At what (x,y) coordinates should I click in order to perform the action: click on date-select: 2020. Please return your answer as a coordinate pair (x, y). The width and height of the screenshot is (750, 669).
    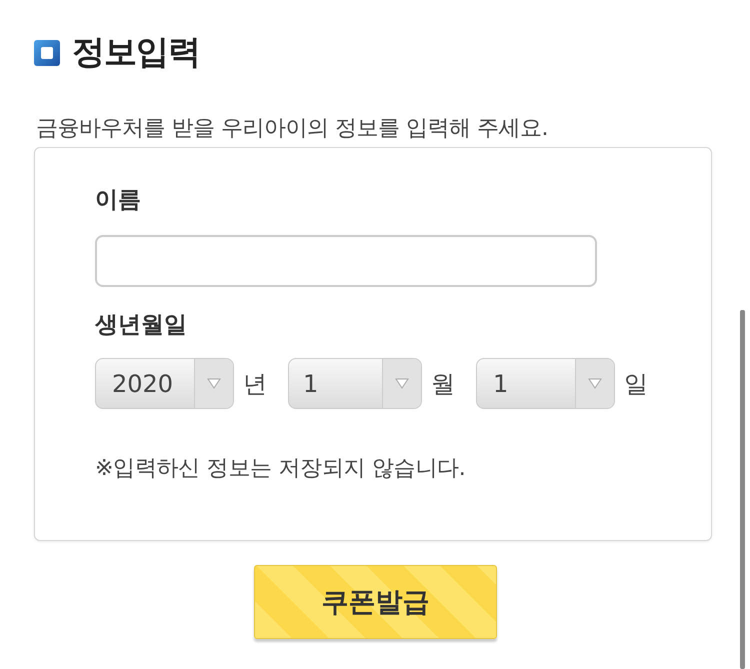
    Looking at the image, I should click on (164, 383).